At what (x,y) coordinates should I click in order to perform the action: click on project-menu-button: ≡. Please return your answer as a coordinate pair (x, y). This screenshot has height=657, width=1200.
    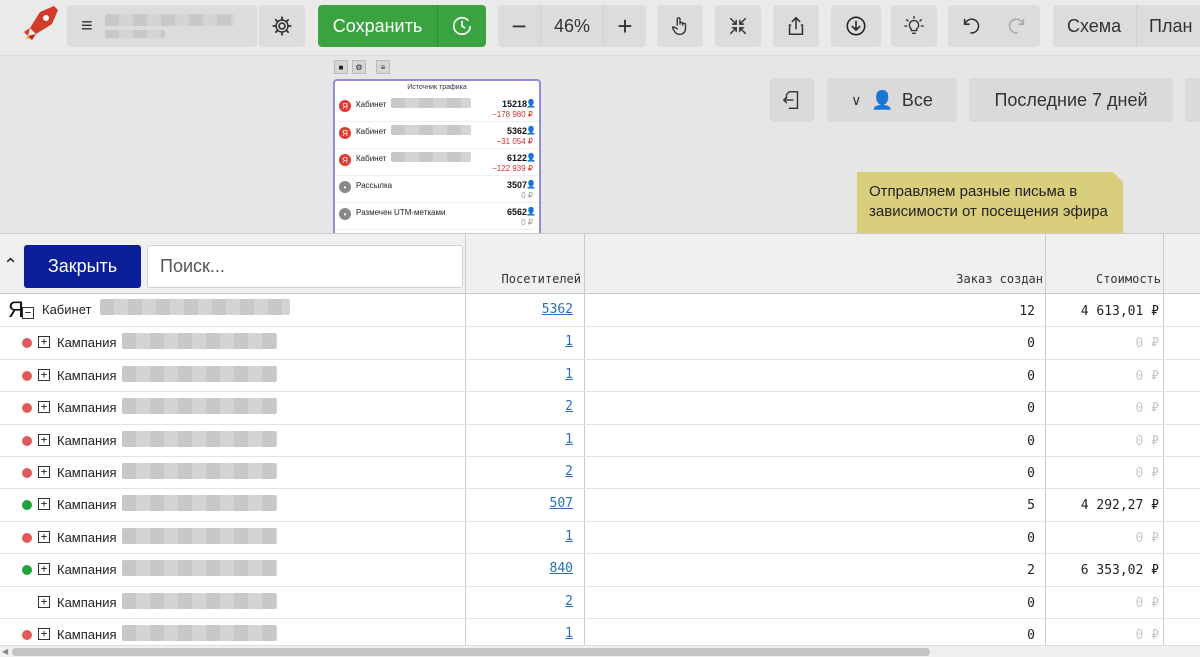
    Looking at the image, I should click on (162, 26).